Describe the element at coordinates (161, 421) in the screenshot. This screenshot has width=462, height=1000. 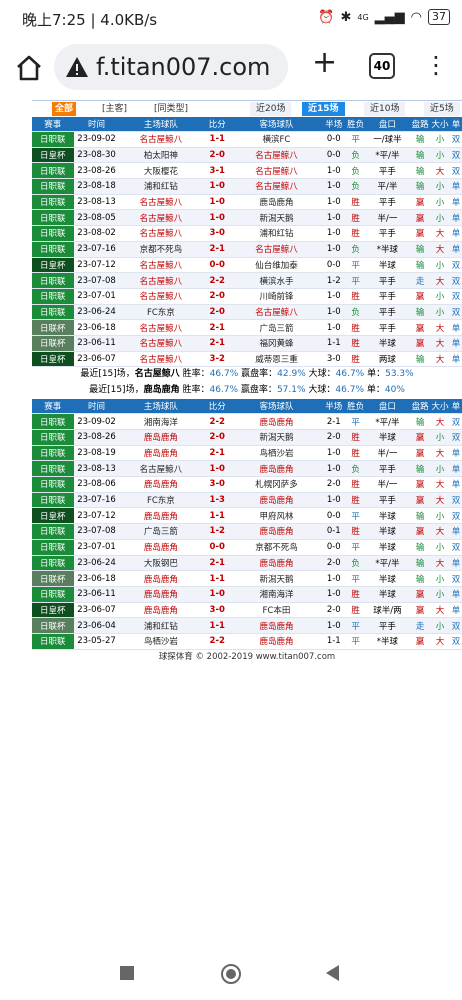
I see `cell-home-team: 湘南海洋` at that location.